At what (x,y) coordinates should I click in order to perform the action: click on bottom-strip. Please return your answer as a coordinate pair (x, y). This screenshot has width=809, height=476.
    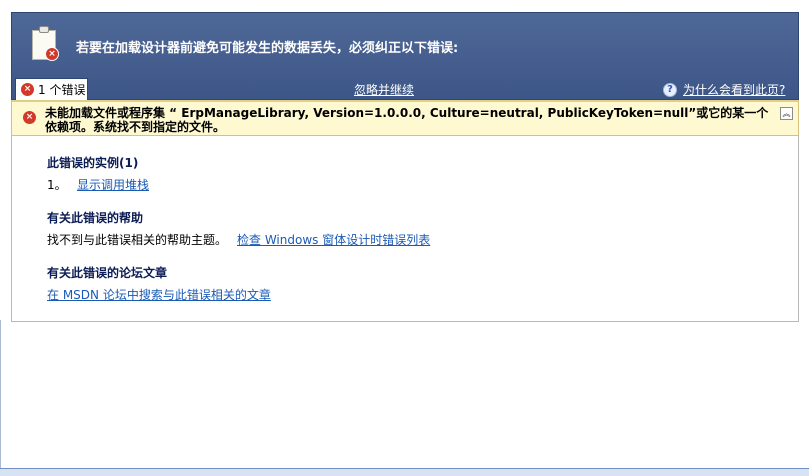
    Looking at the image, I should click on (404, 472).